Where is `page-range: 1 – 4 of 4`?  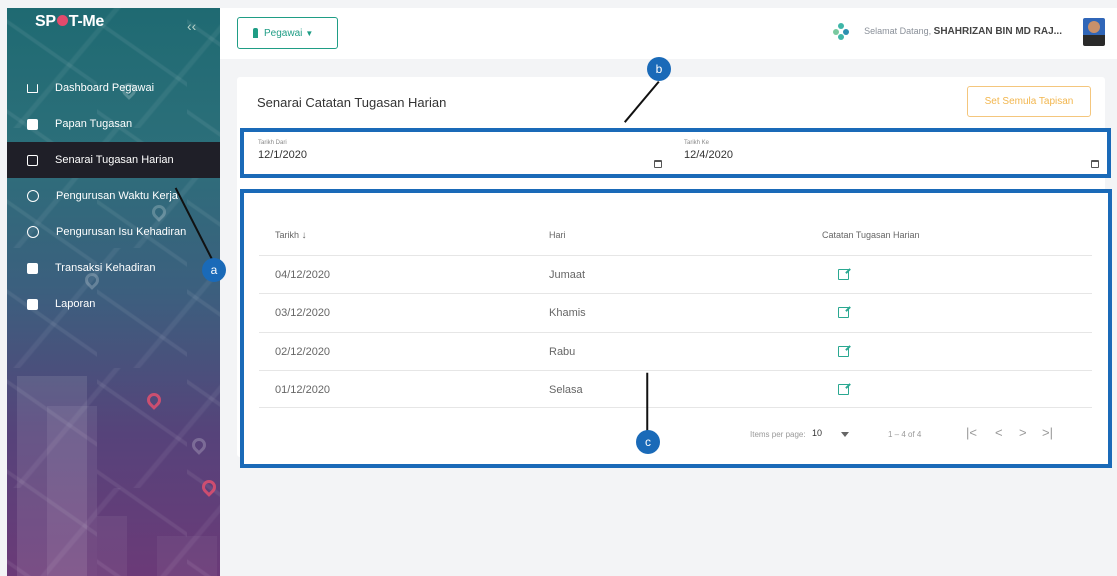 page-range: 1 – 4 of 4 is located at coordinates (905, 434).